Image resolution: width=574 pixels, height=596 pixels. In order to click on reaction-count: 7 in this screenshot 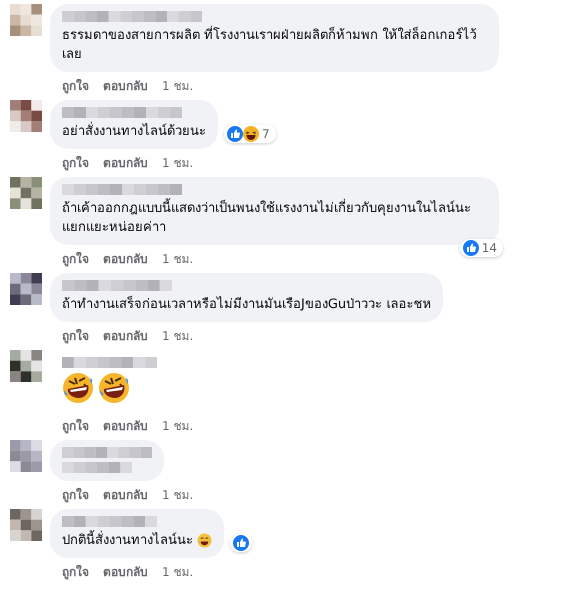, I will do `click(266, 134)`.